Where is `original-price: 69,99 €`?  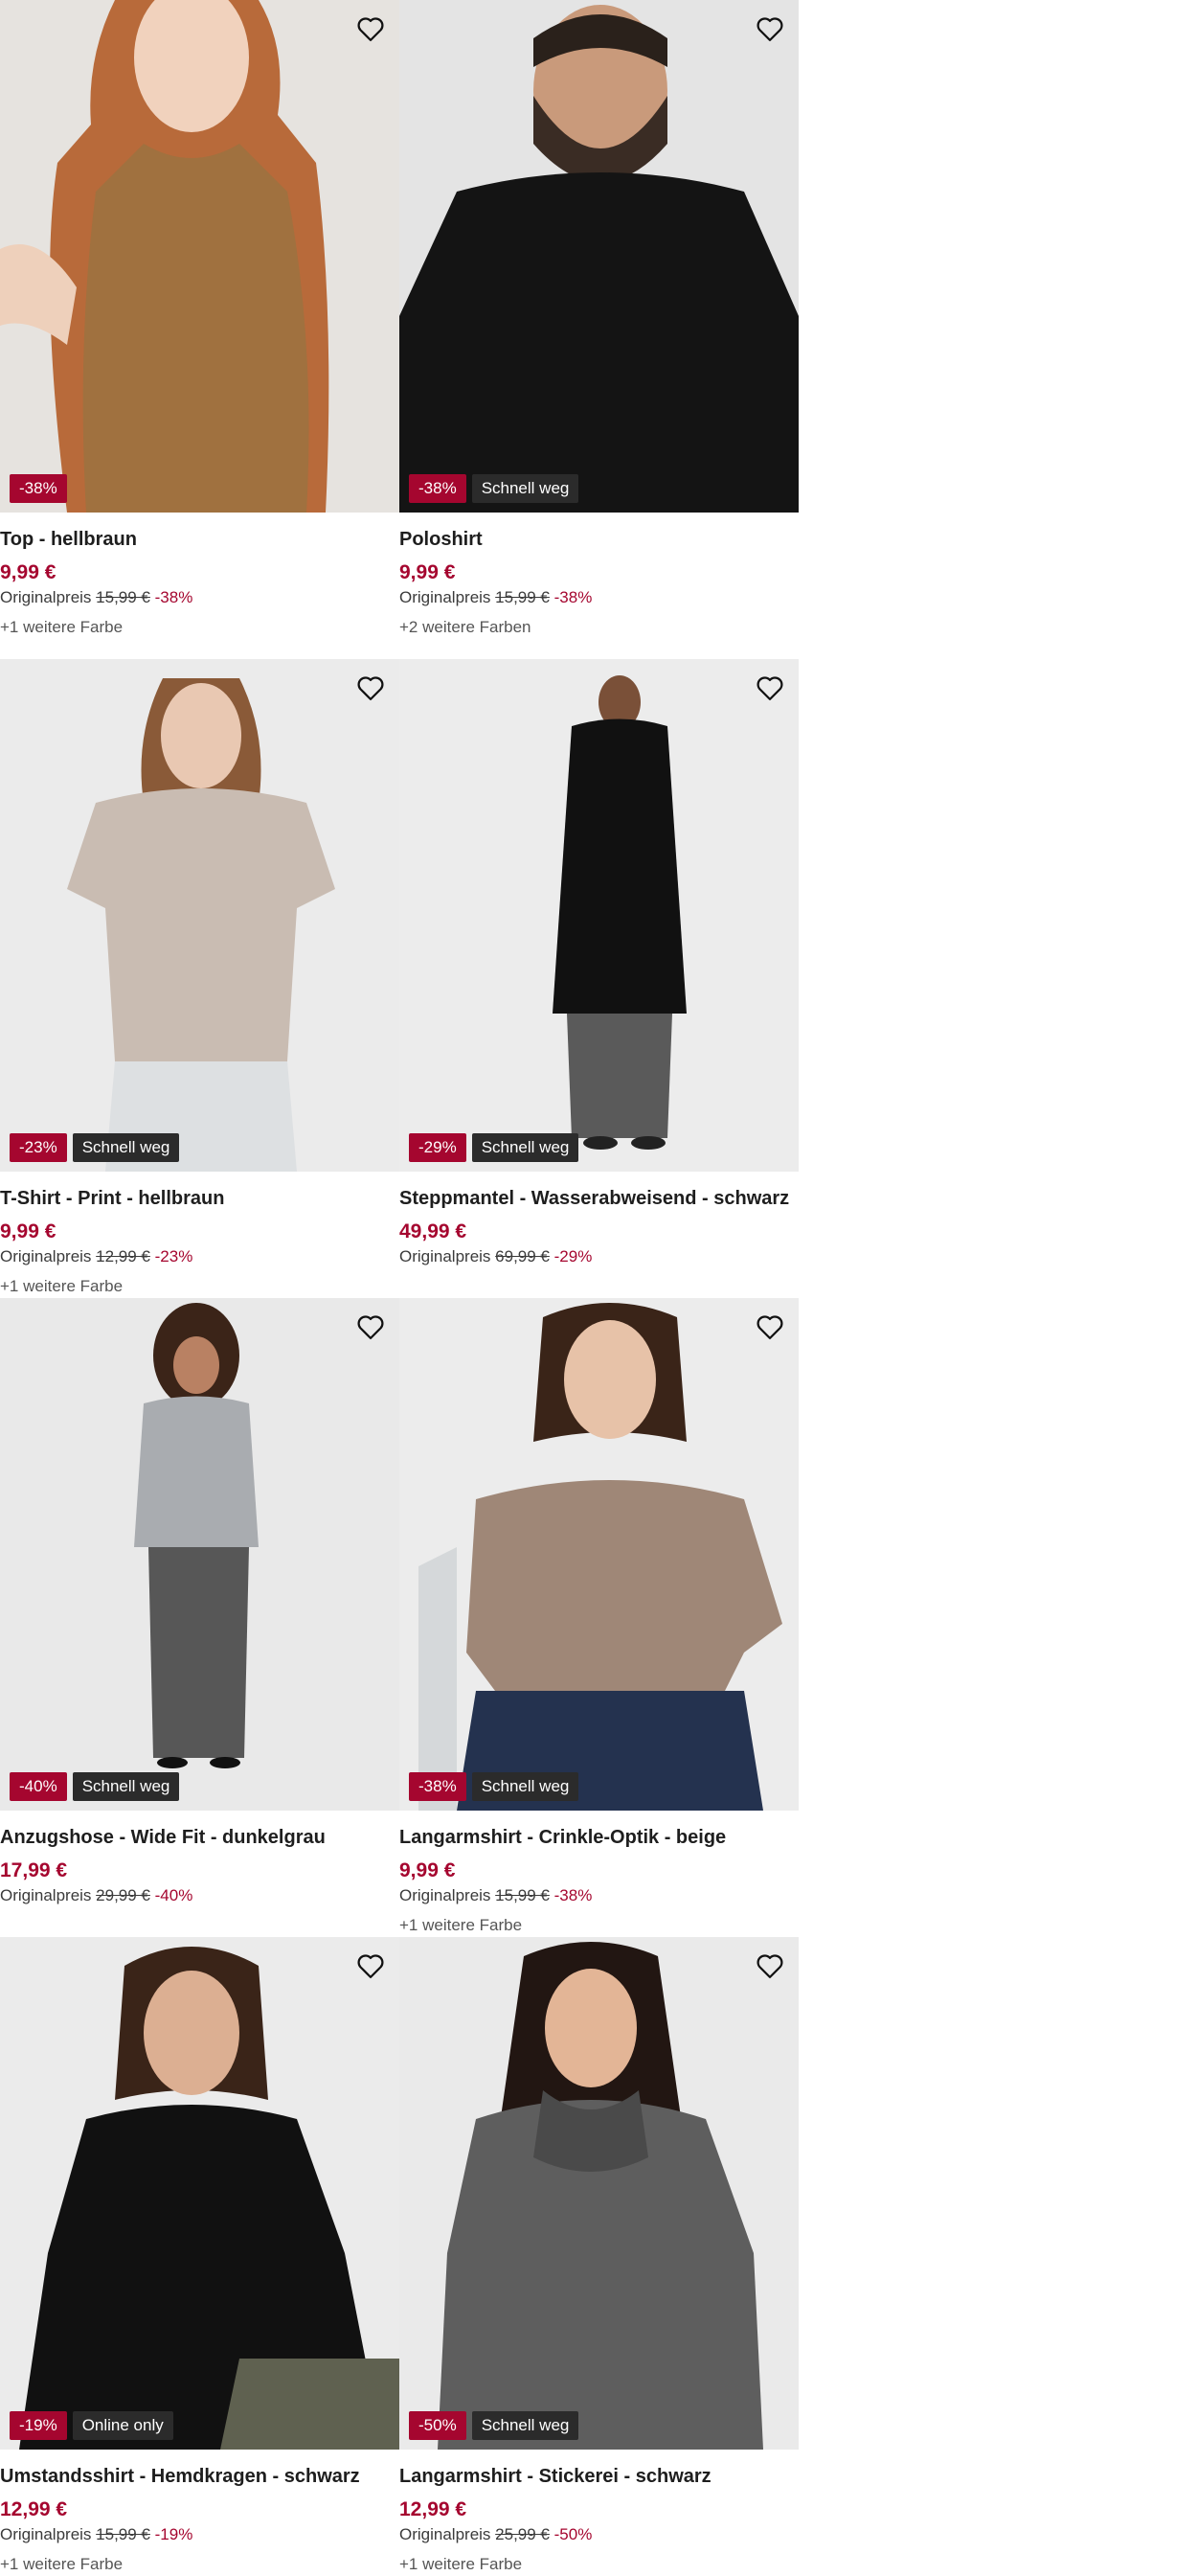
original-price: 69,99 € is located at coordinates (523, 1256).